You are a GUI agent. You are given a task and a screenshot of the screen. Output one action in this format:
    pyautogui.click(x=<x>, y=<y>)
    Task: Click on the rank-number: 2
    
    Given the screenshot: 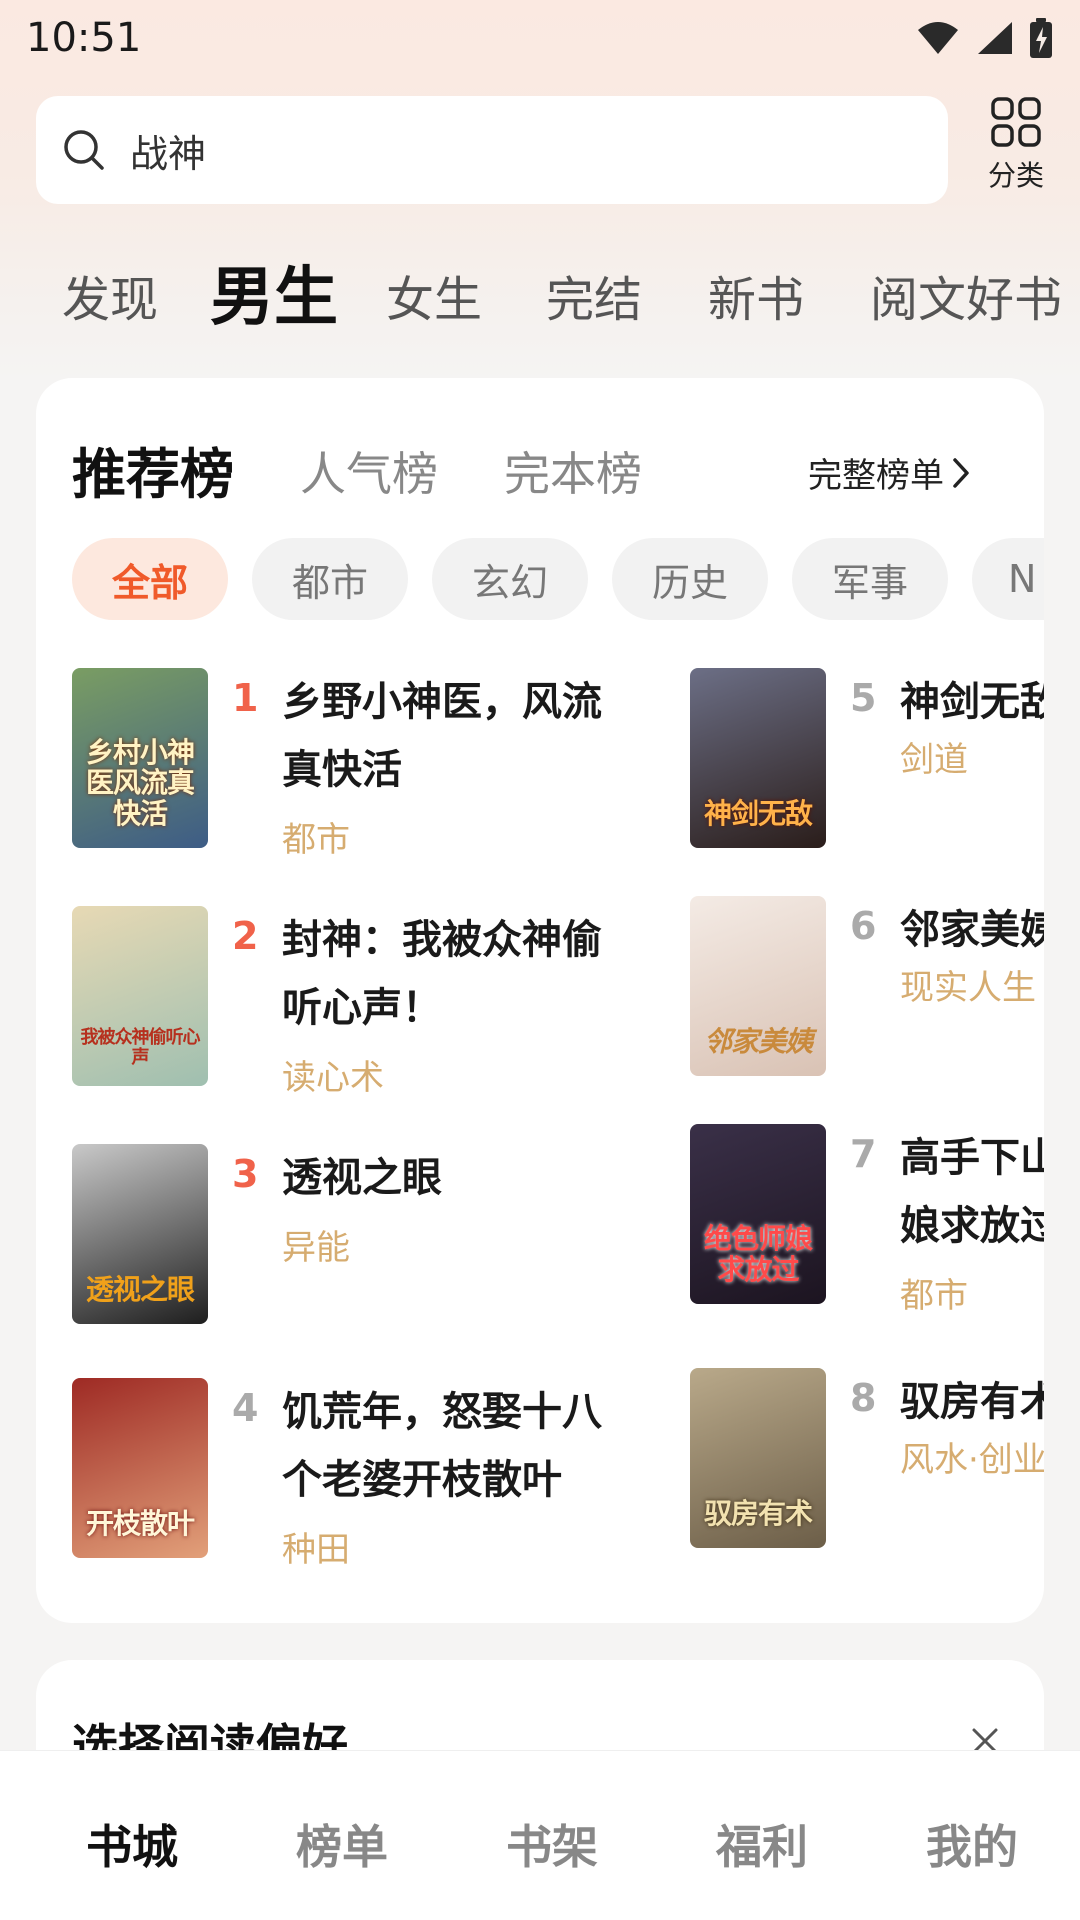 What is the action you would take?
    pyautogui.click(x=245, y=936)
    